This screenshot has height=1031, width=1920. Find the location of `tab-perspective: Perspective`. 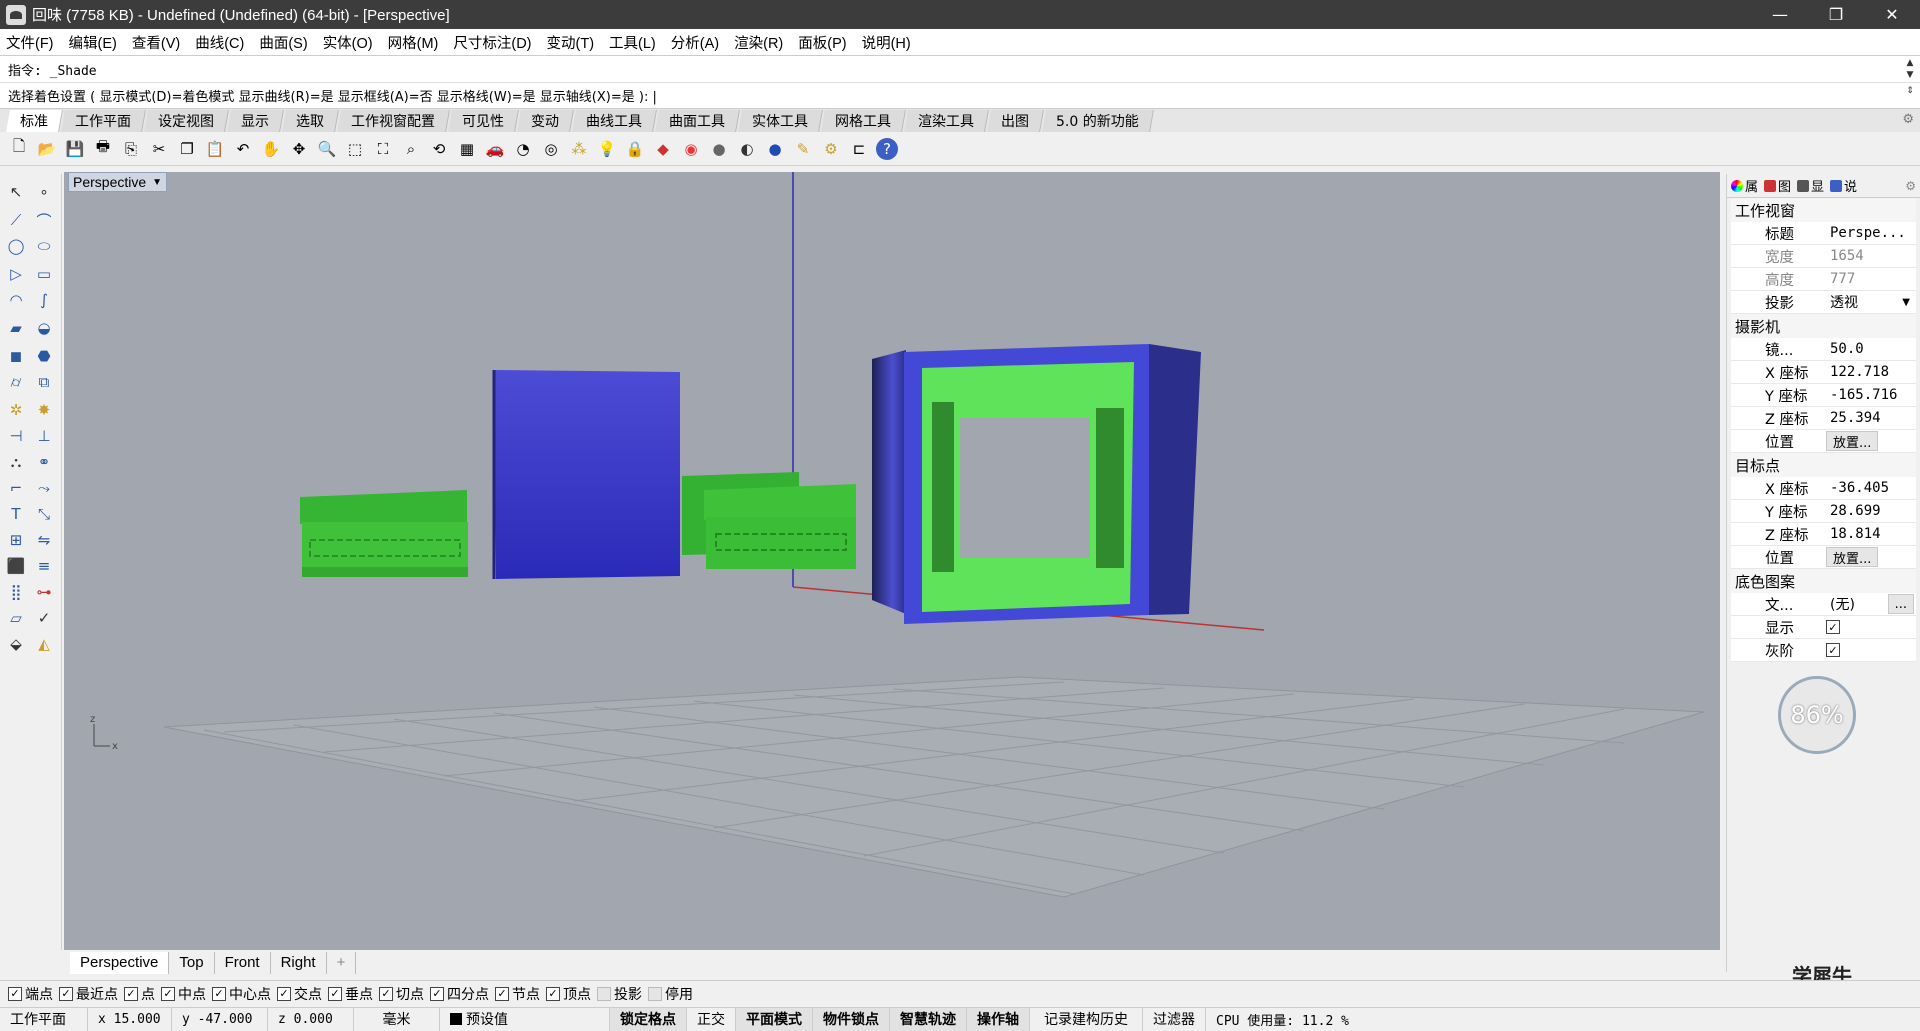

tab-perspective: Perspective is located at coordinates (120, 962).